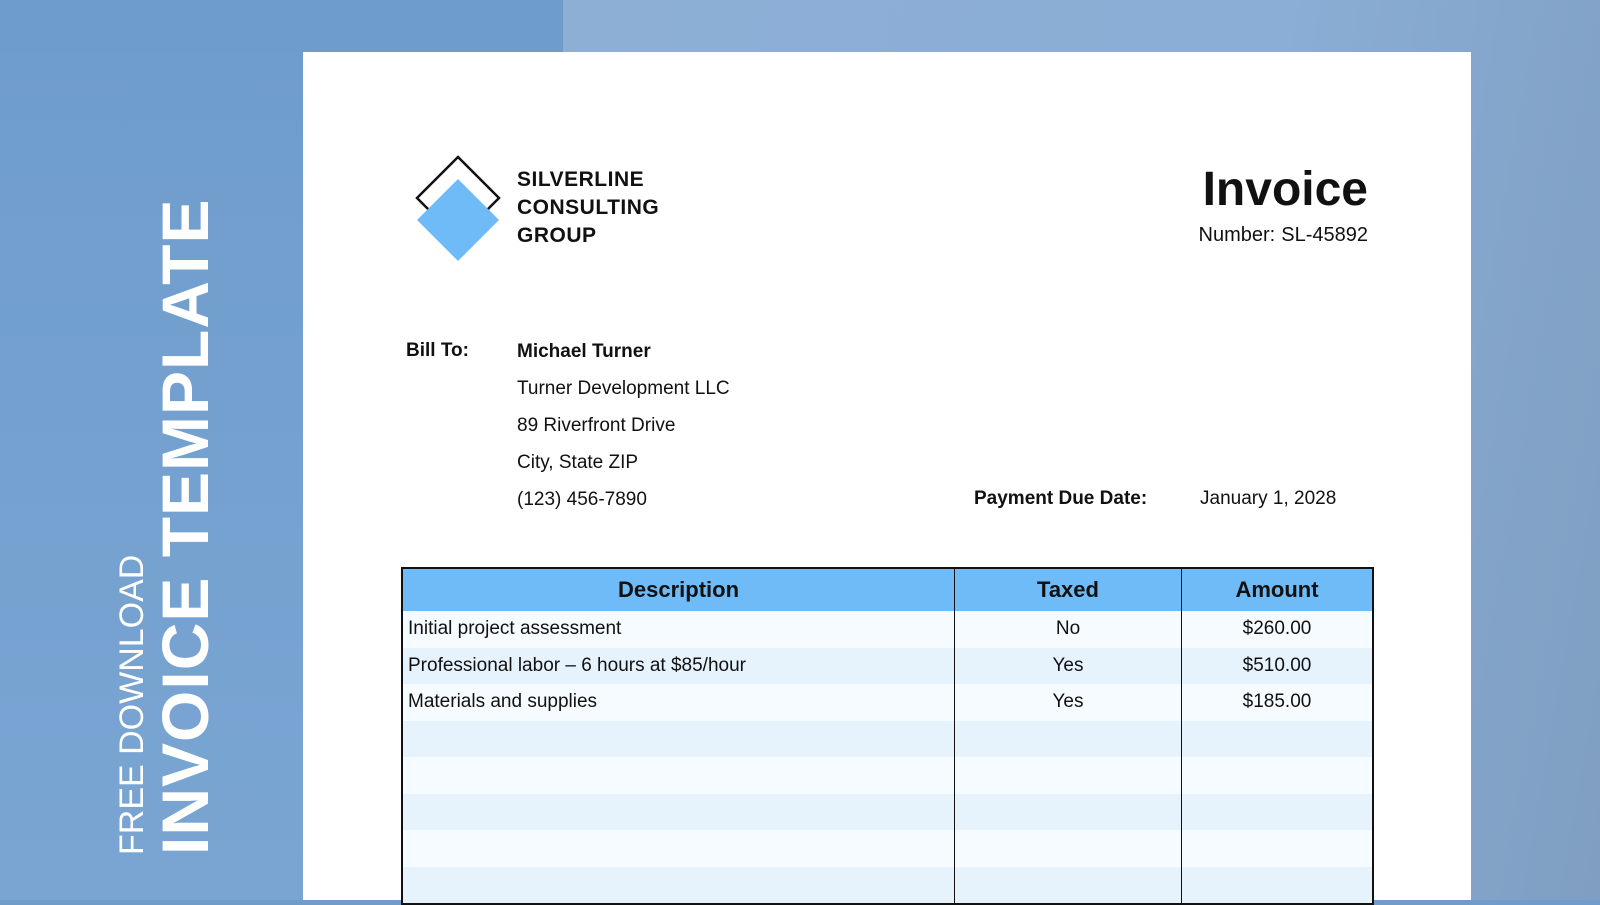  Describe the element at coordinates (458, 208) in the screenshot. I see `diamond-logo-icon` at that location.